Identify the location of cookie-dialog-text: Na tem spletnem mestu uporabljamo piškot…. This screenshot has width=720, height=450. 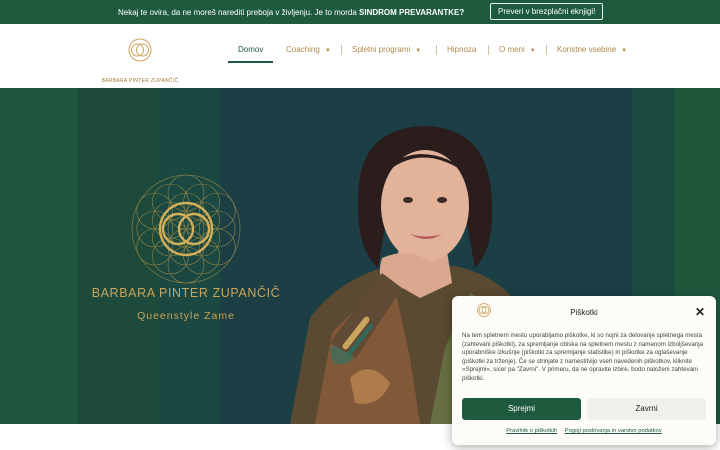
(583, 357).